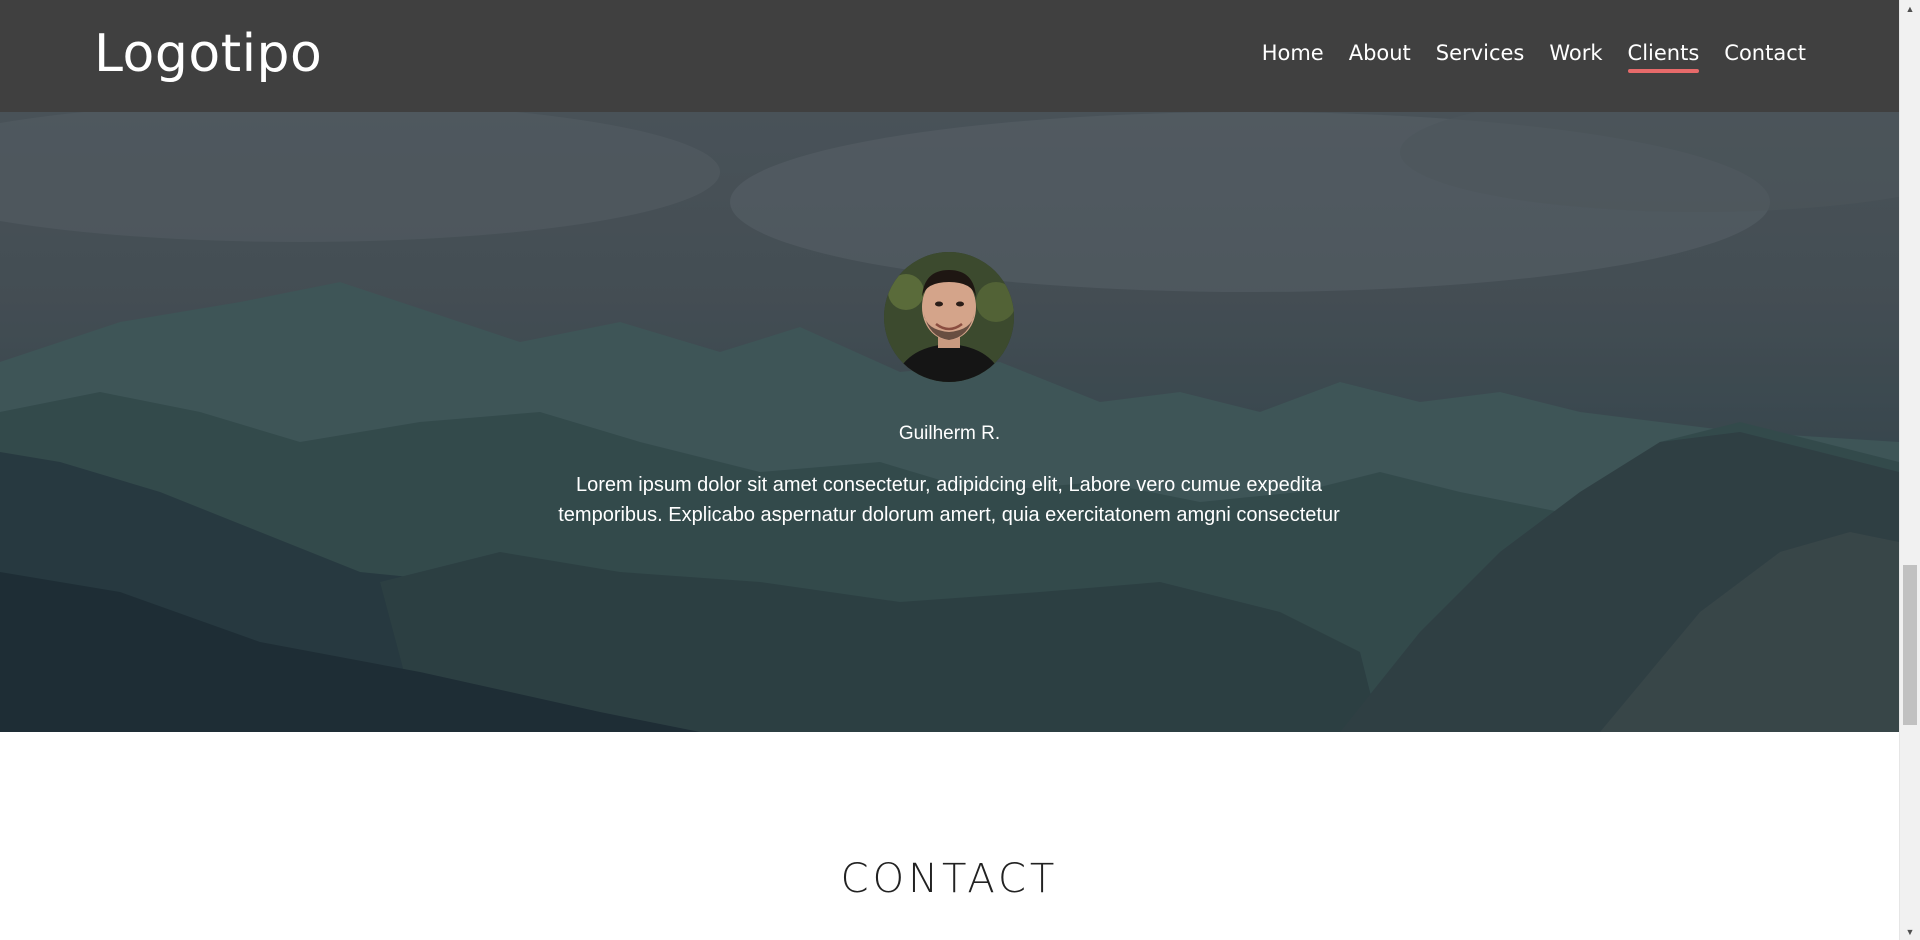  Describe the element at coordinates (1380, 55) in the screenshot. I see `nav-link-about: About` at that location.